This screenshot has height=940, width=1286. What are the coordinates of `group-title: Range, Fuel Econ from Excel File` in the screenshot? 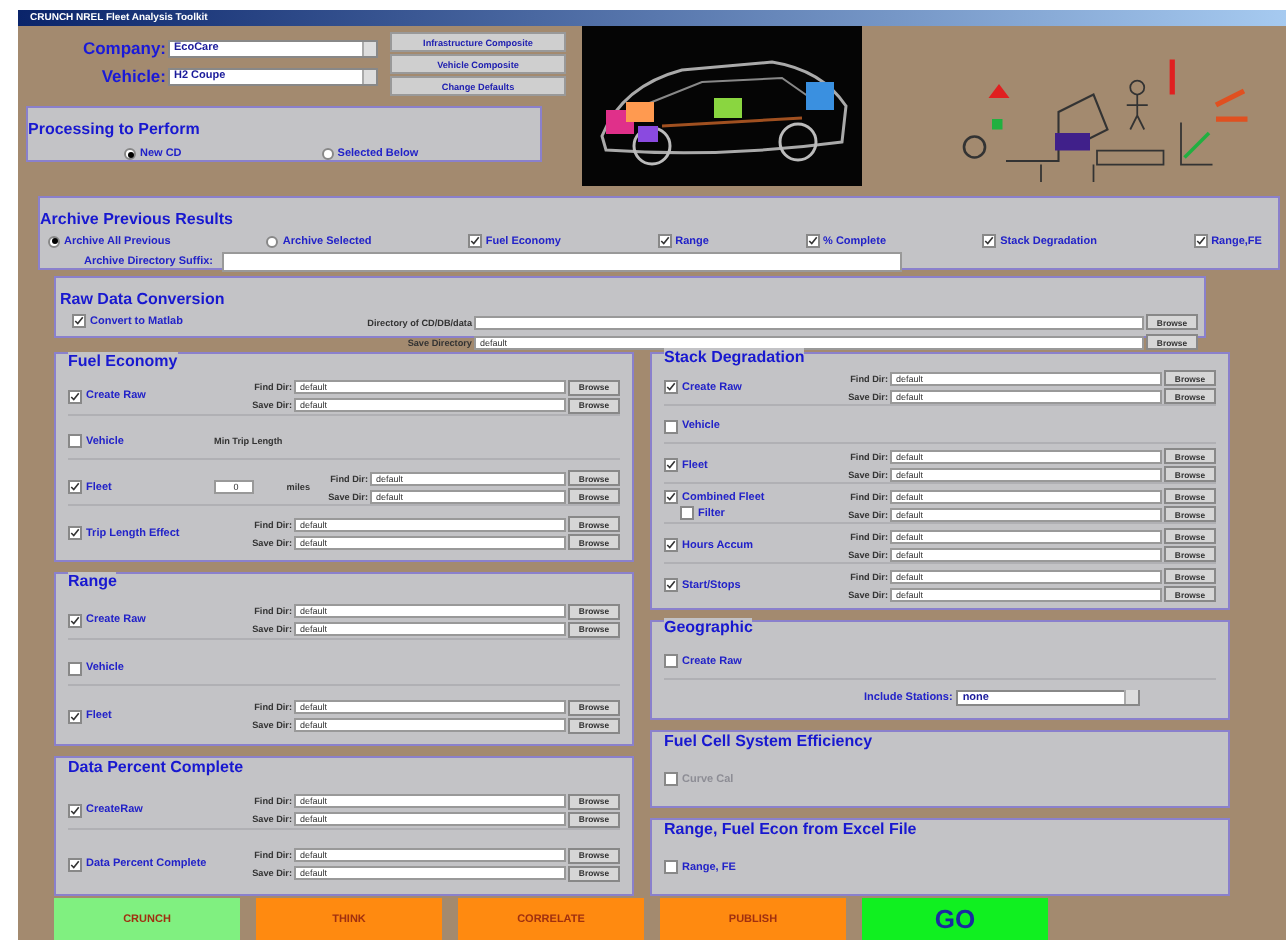 It's located at (790, 828).